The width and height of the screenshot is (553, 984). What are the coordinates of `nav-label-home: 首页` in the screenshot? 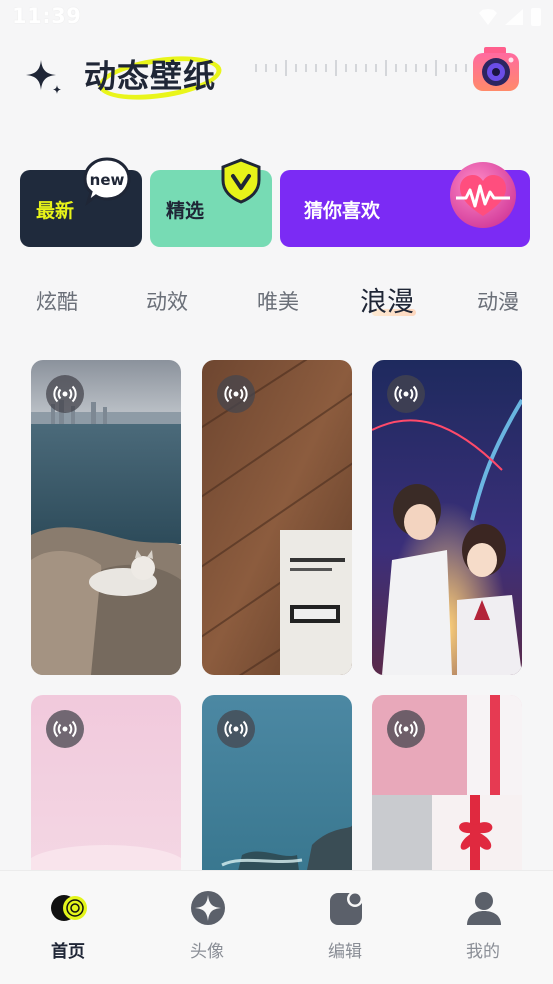 It's located at (68, 952).